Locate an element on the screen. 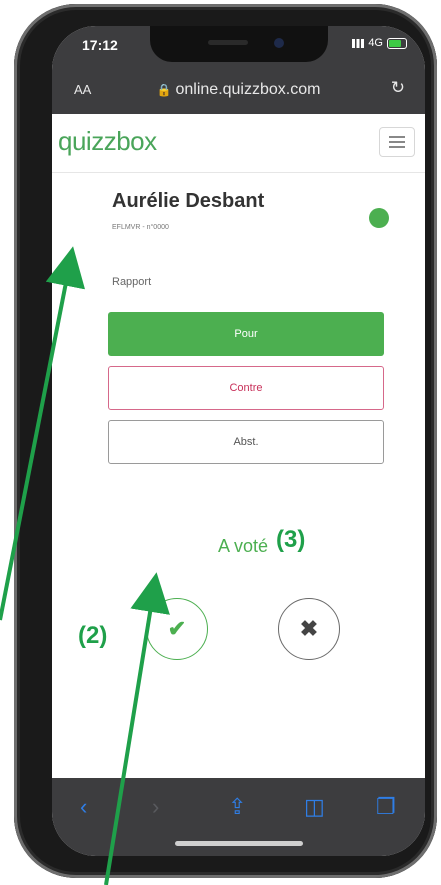 The width and height of the screenshot is (441, 885). annotation-label-2: (2) is located at coordinates (93, 635).